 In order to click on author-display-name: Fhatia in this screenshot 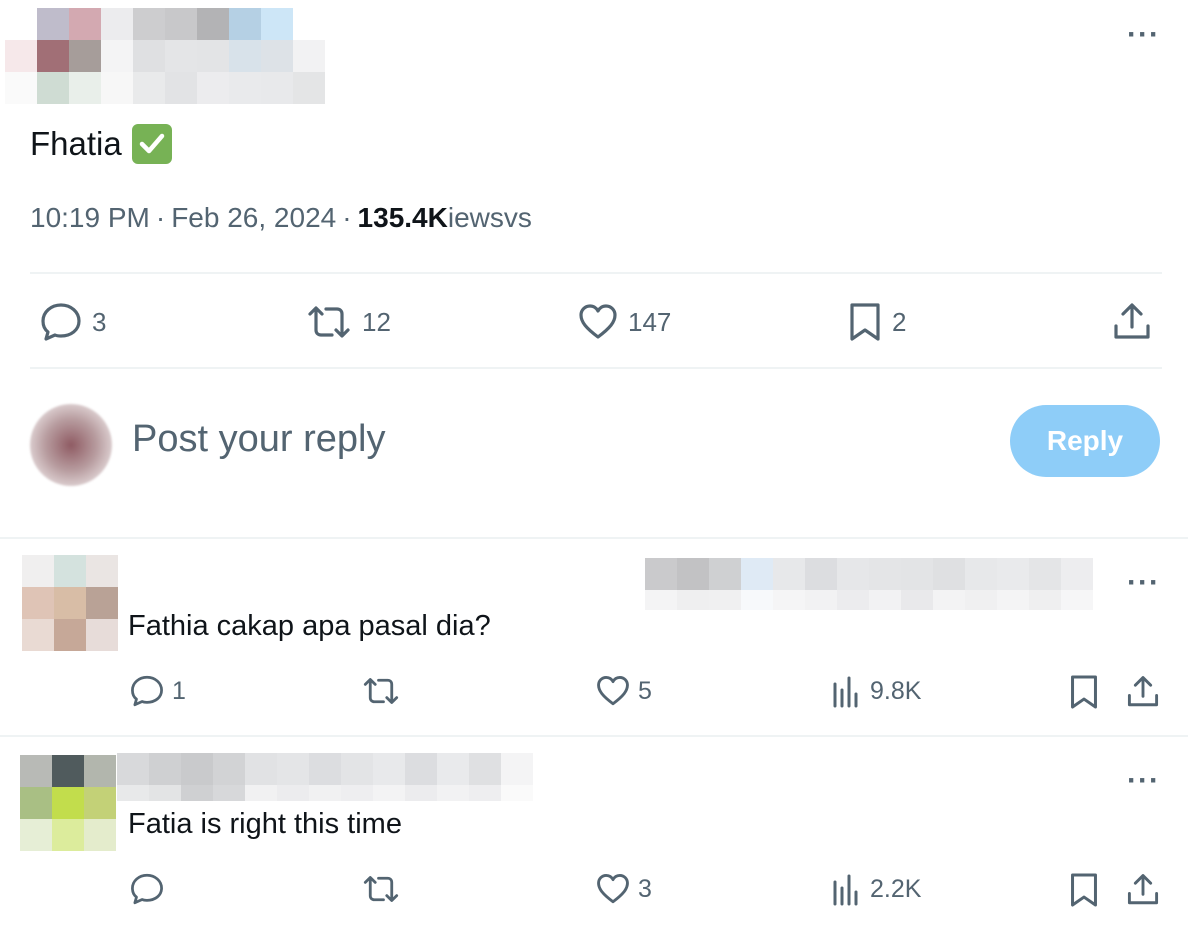, I will do `click(76, 144)`.